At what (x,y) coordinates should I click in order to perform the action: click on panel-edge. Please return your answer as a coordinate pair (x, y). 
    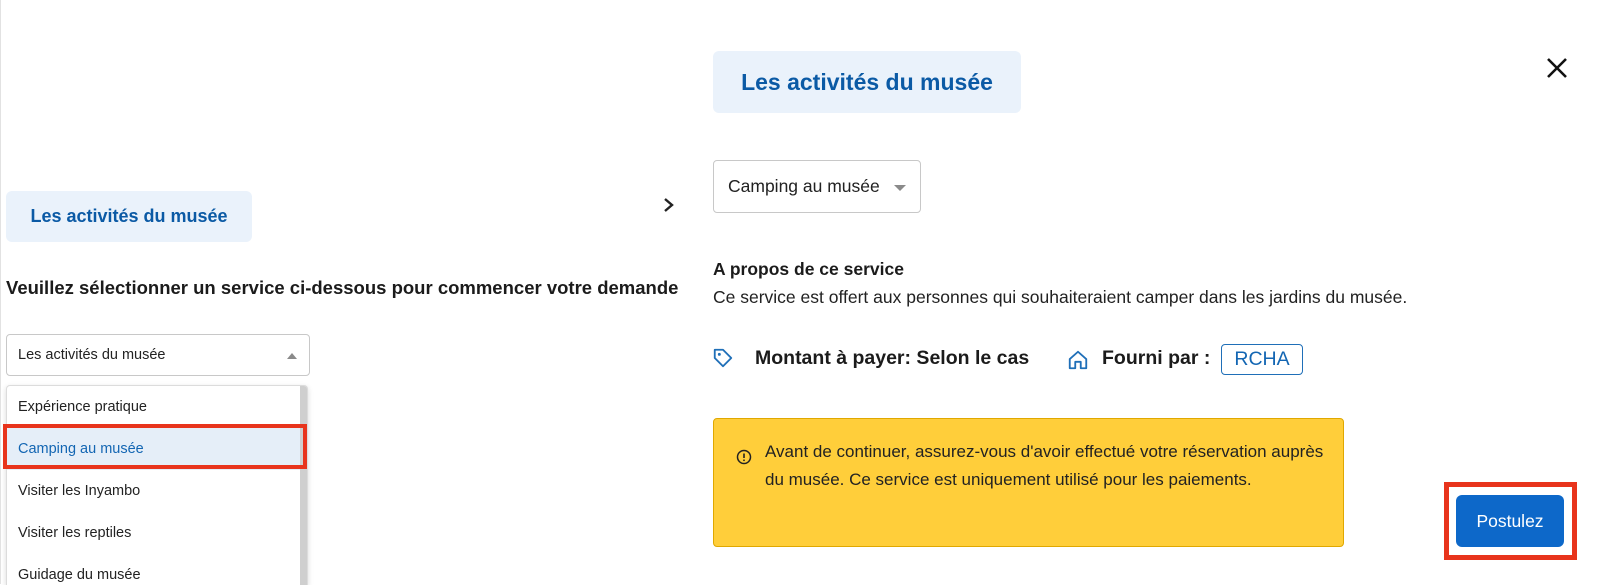
    Looking at the image, I should click on (0, 292).